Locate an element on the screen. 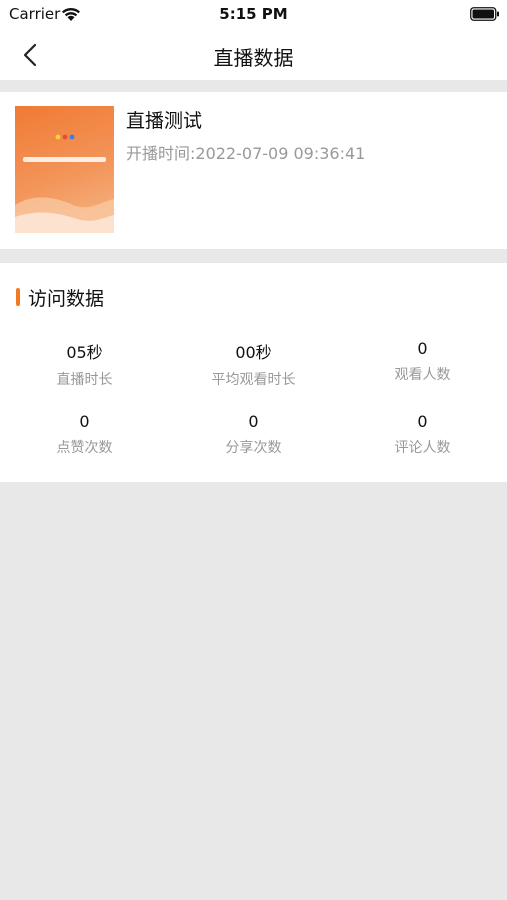  stat-label: 评论人数 is located at coordinates (422, 448).